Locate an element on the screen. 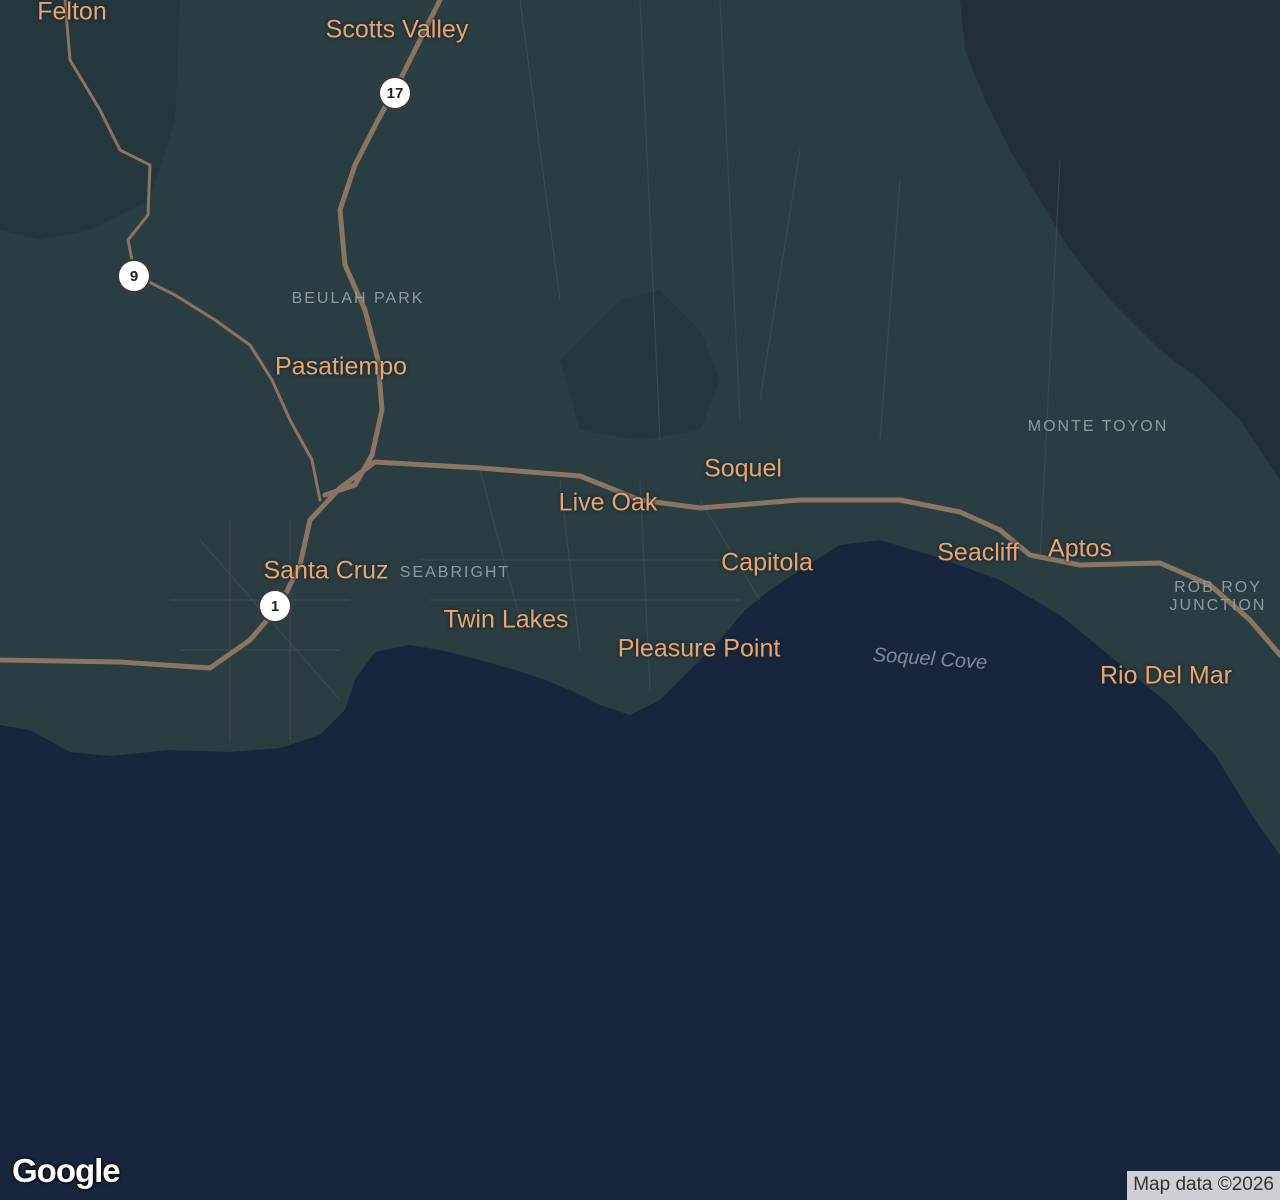 This screenshot has height=1200, width=1280. google-logo: Google is located at coordinates (66, 1171).